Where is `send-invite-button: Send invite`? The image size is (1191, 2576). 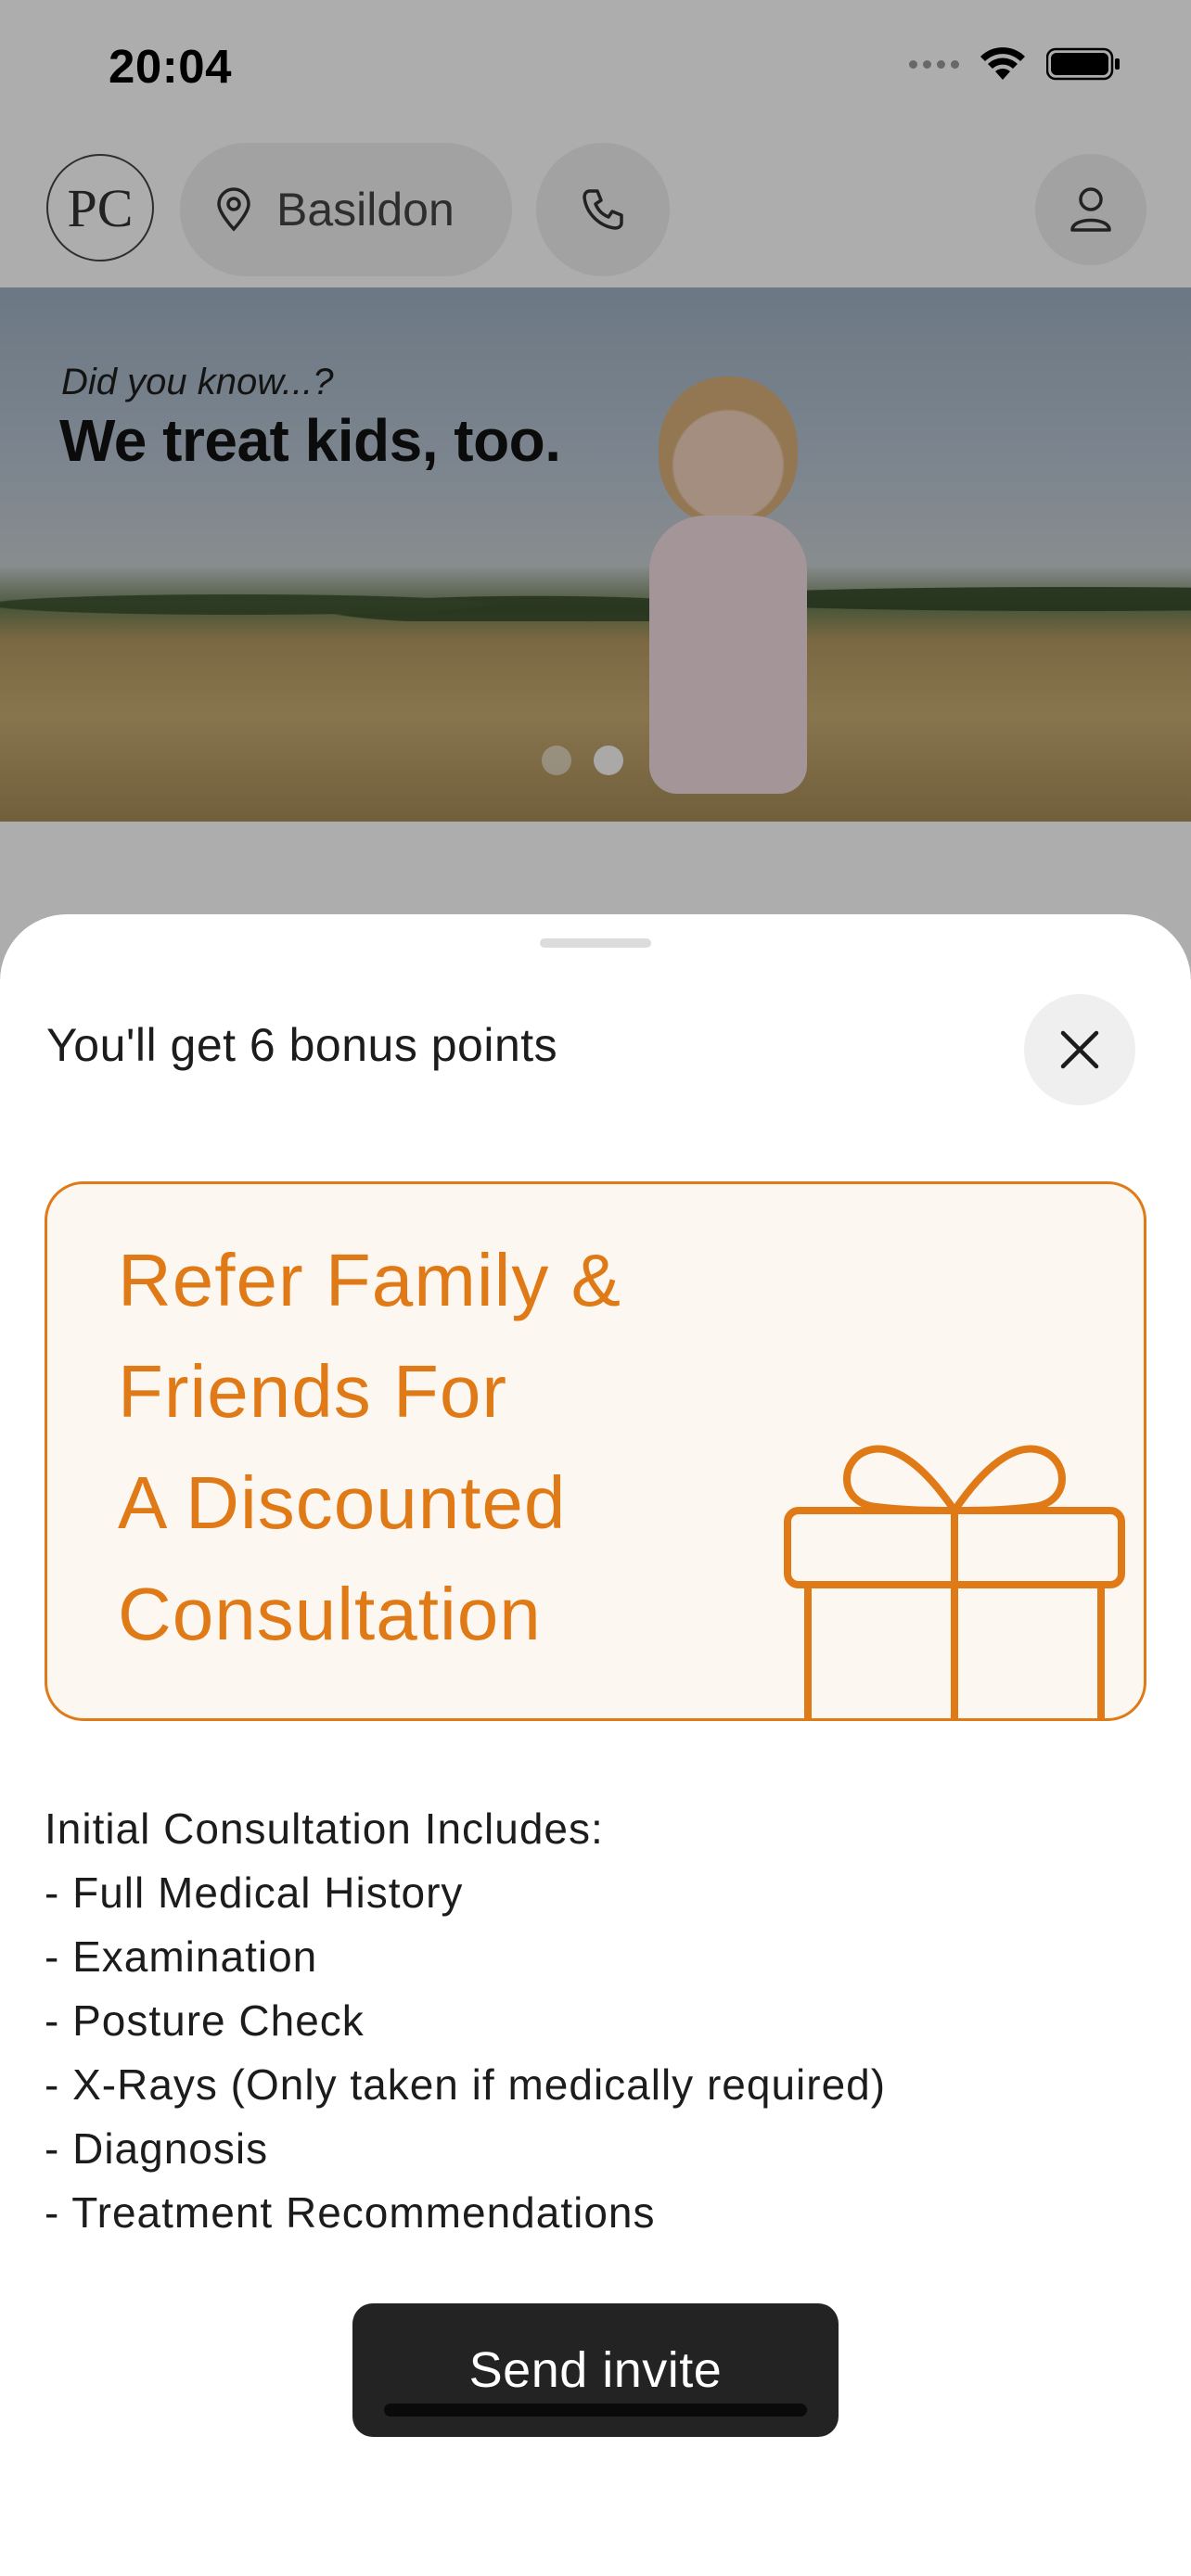
send-invite-button: Send invite is located at coordinates (595, 2370).